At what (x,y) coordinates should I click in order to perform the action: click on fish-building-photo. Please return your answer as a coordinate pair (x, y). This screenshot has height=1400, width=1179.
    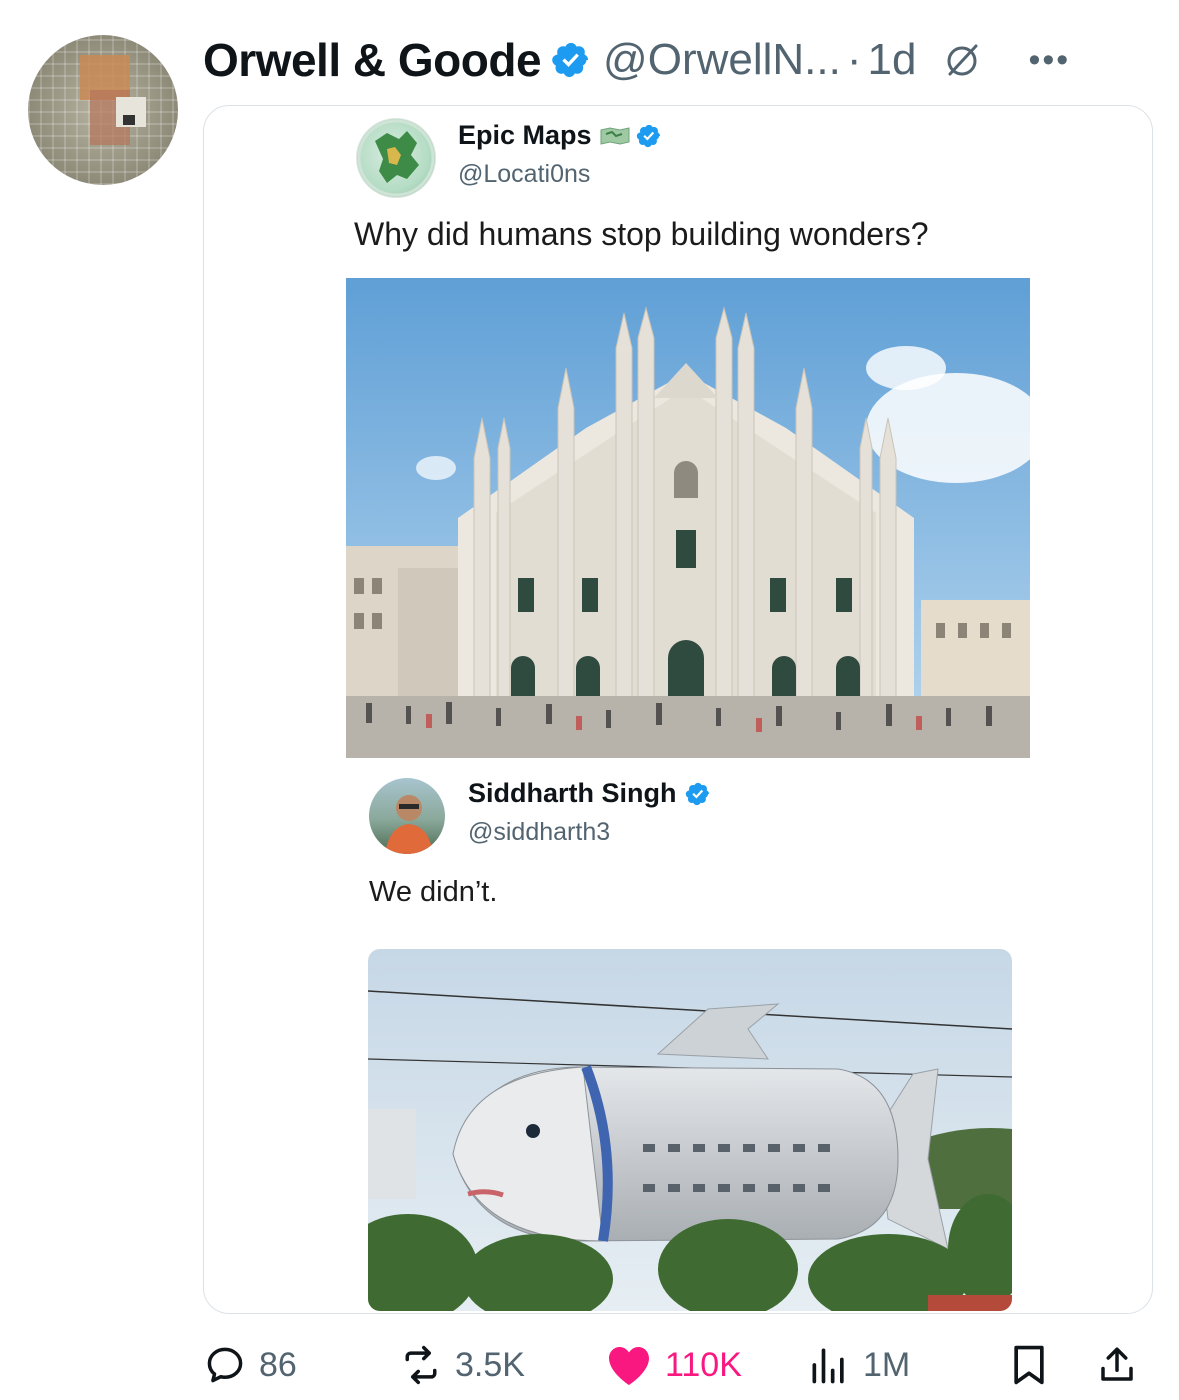
    Looking at the image, I should click on (690, 1130).